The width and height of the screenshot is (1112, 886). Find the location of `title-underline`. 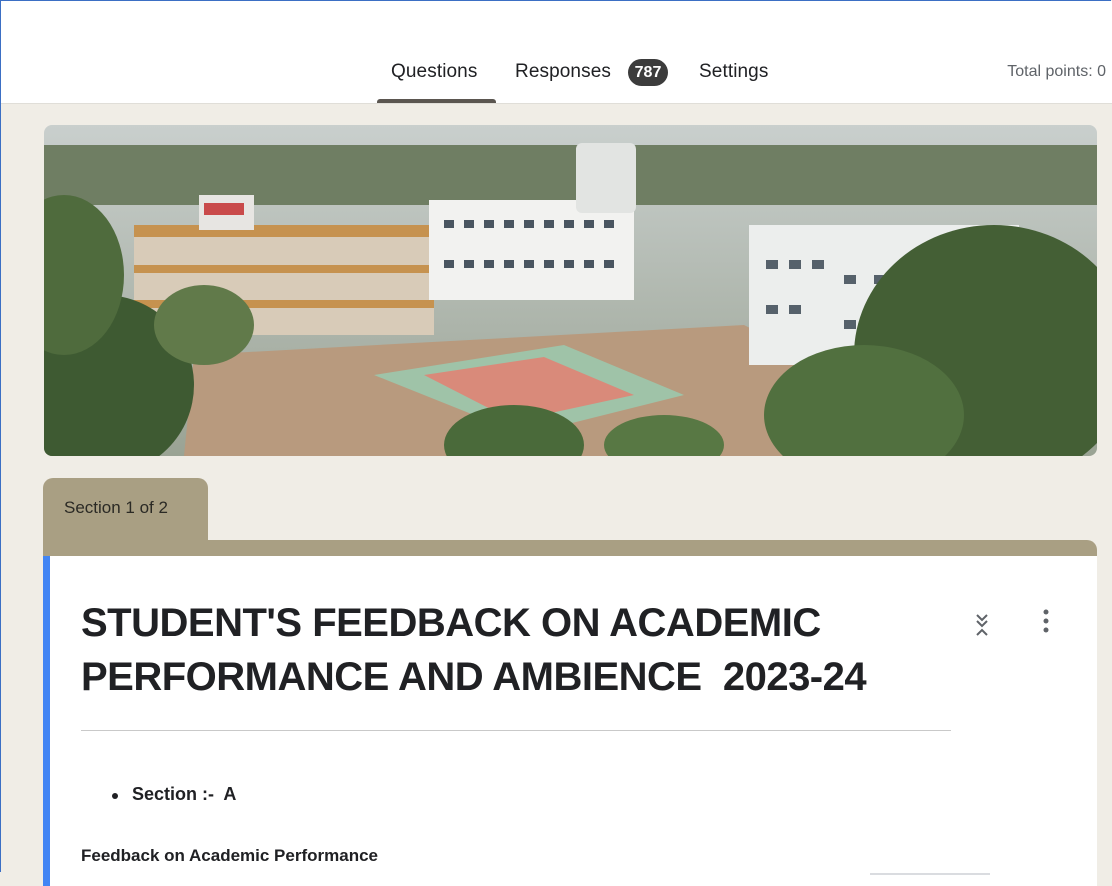

title-underline is located at coordinates (516, 730).